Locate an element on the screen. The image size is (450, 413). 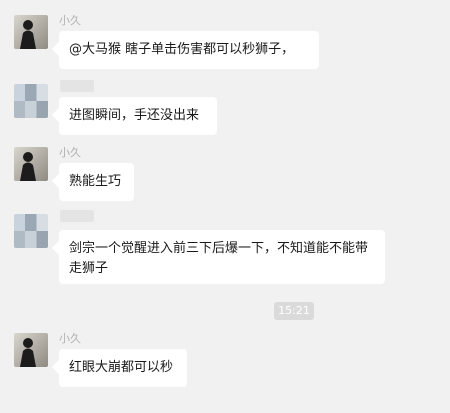
message-text: 红眼大崩都可以秒 is located at coordinates (121, 367).